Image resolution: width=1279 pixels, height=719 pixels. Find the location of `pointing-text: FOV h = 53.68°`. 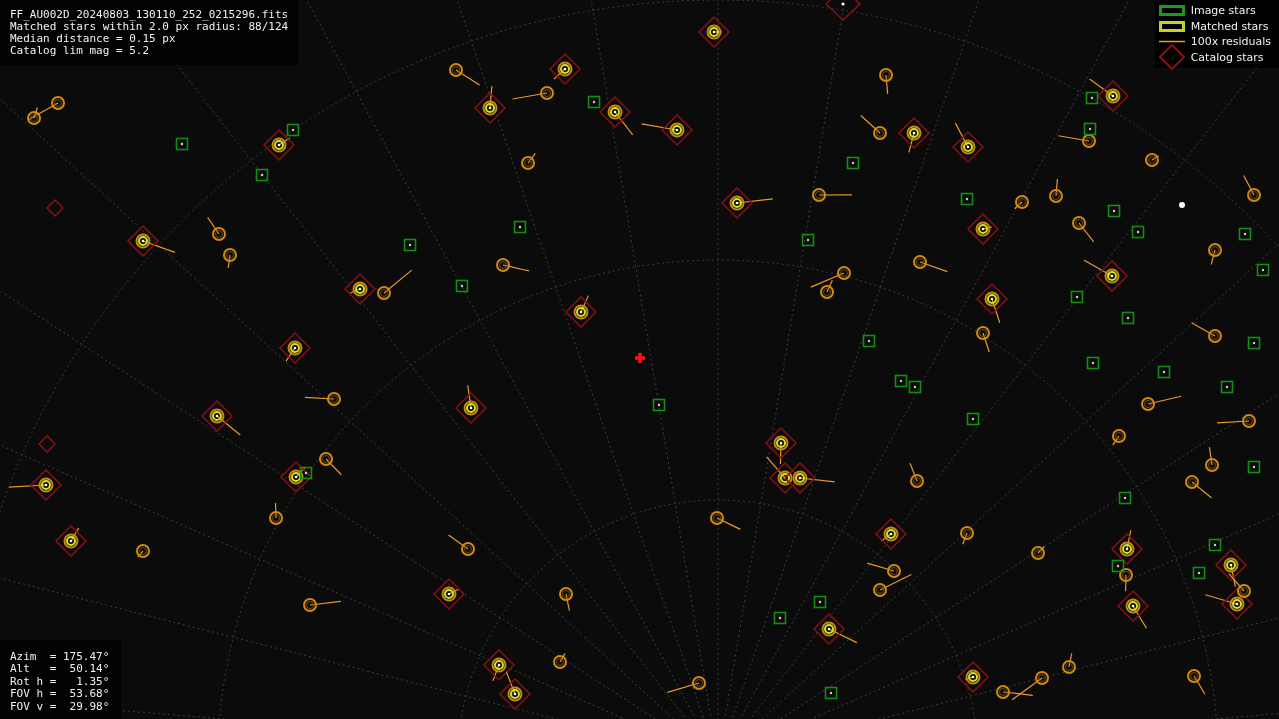

pointing-text: FOV h = 53.68° is located at coordinates (60, 694).